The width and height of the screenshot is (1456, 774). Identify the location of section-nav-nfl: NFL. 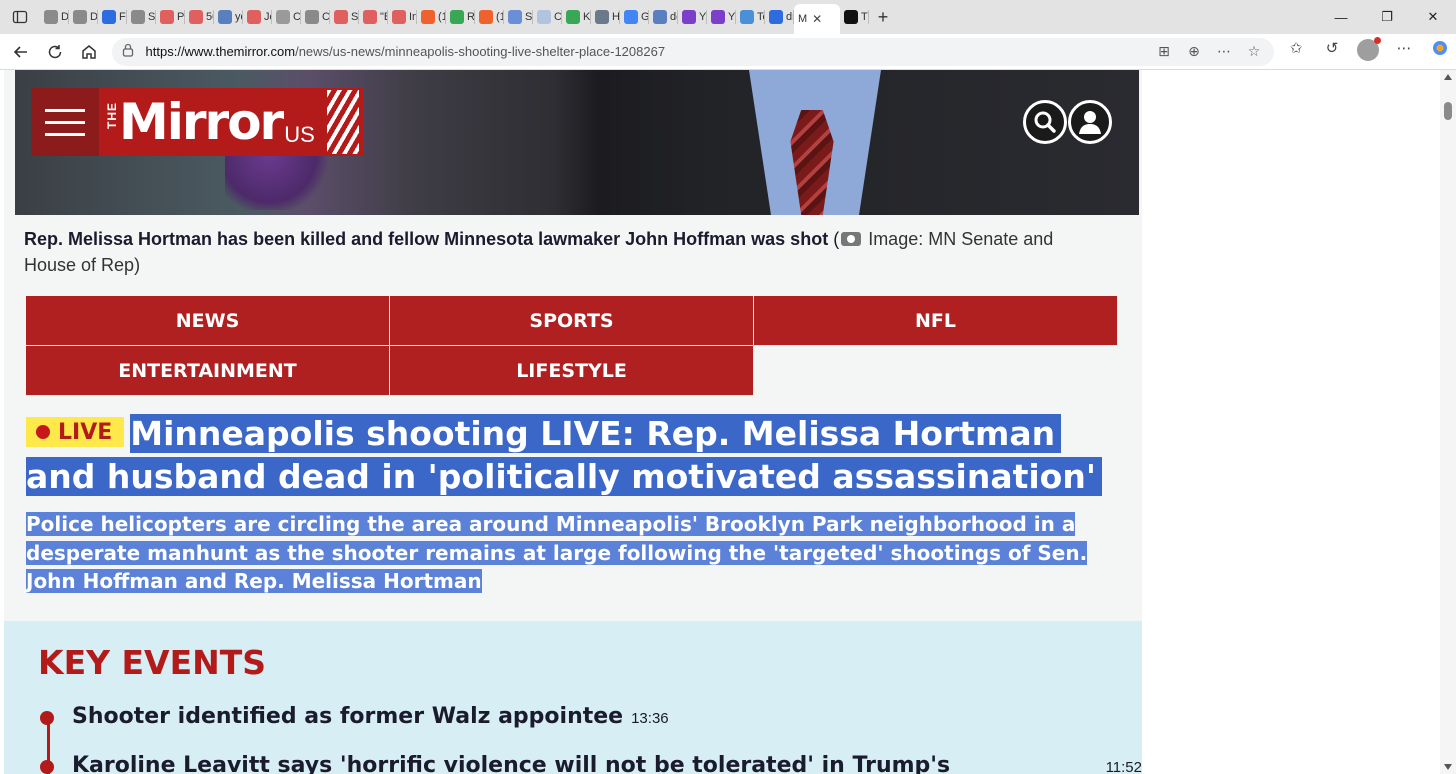
(936, 321).